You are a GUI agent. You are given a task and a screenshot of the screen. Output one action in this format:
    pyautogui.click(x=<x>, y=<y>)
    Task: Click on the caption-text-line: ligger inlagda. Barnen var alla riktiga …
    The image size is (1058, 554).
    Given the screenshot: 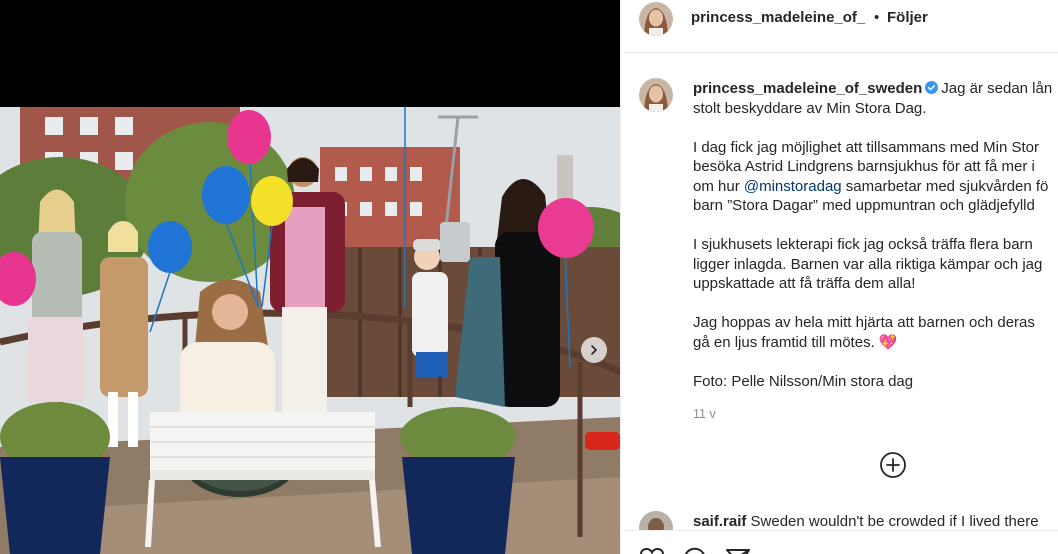 What is the action you would take?
    pyautogui.click(x=868, y=264)
    